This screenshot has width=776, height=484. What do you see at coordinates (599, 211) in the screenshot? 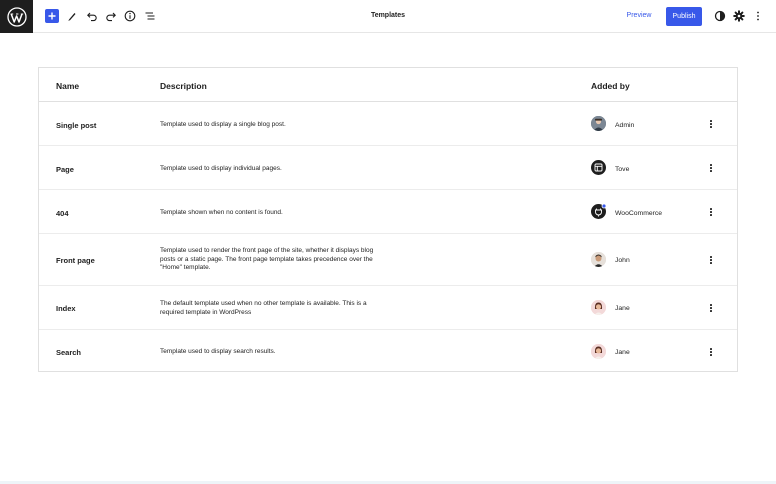
I see `plugin-icon` at bounding box center [599, 211].